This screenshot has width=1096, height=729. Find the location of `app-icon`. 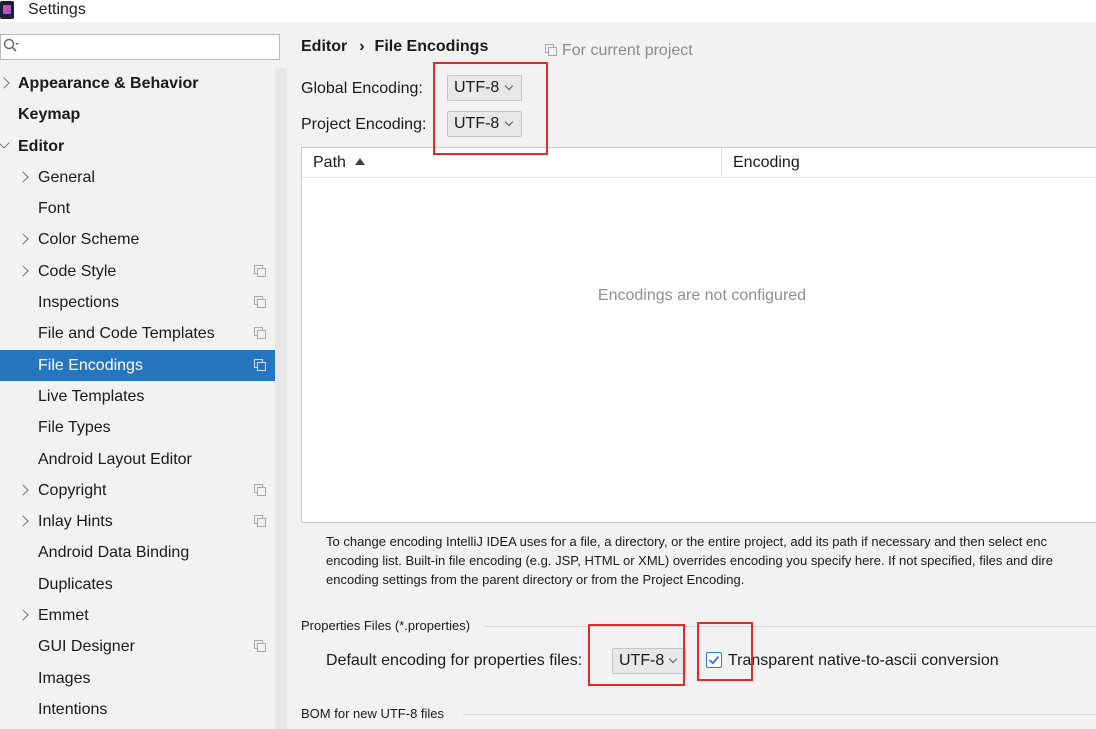

app-icon is located at coordinates (7, 10).